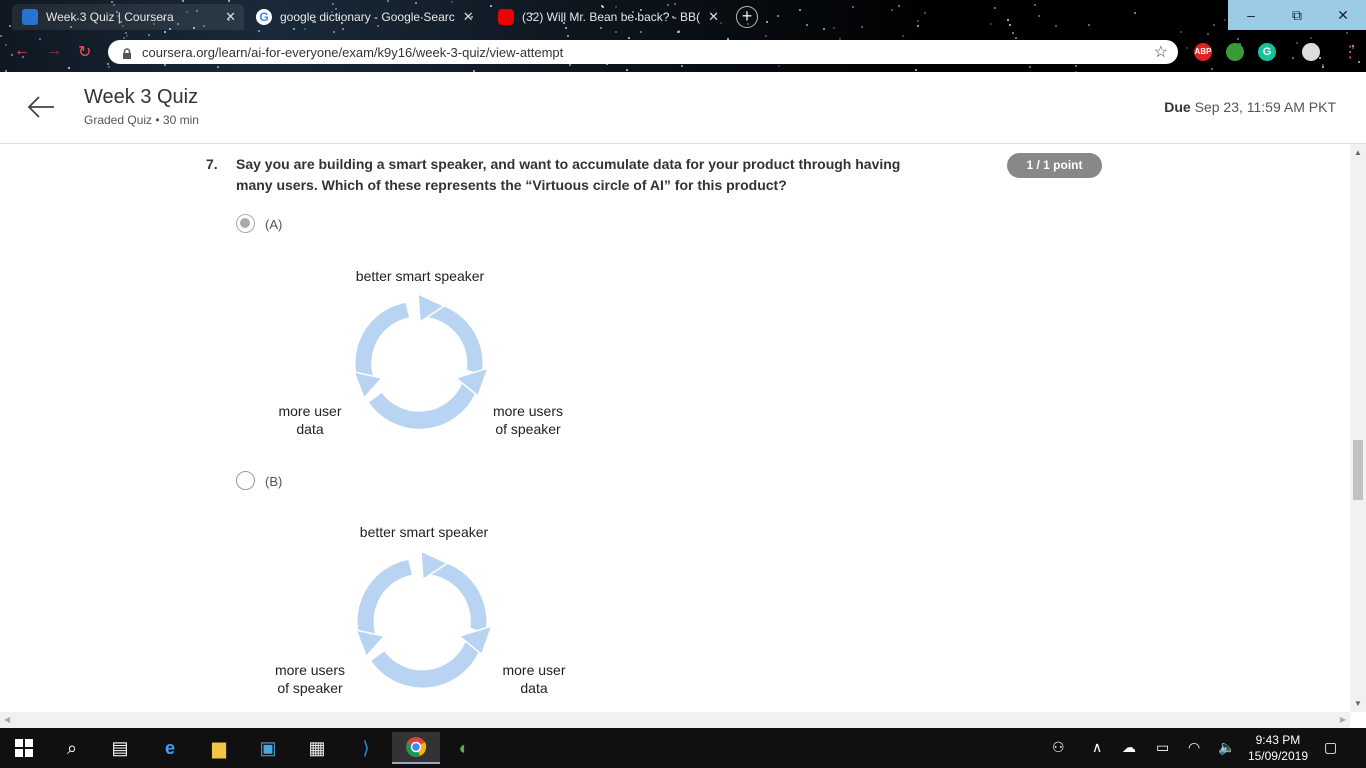 Image resolution: width=1366 pixels, height=768 pixels. I want to click on horizontal-scrollbar: ◀ ▶, so click(675, 720).